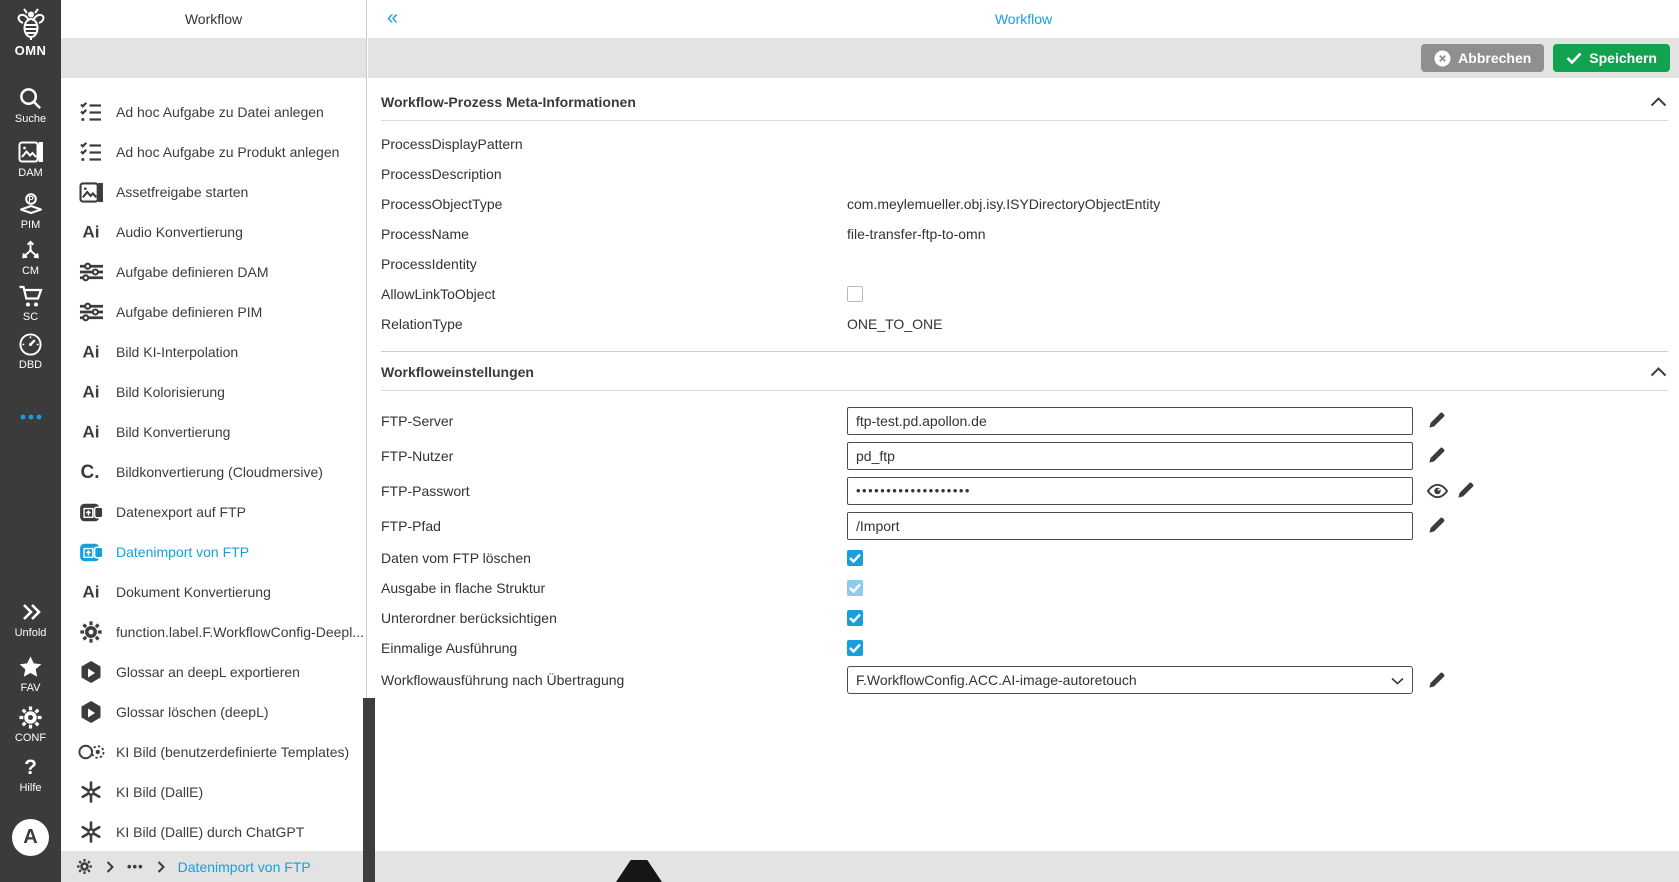 This screenshot has width=1679, height=882. Describe the element at coordinates (30, 418) in the screenshot. I see `sidebar-more-button` at that location.